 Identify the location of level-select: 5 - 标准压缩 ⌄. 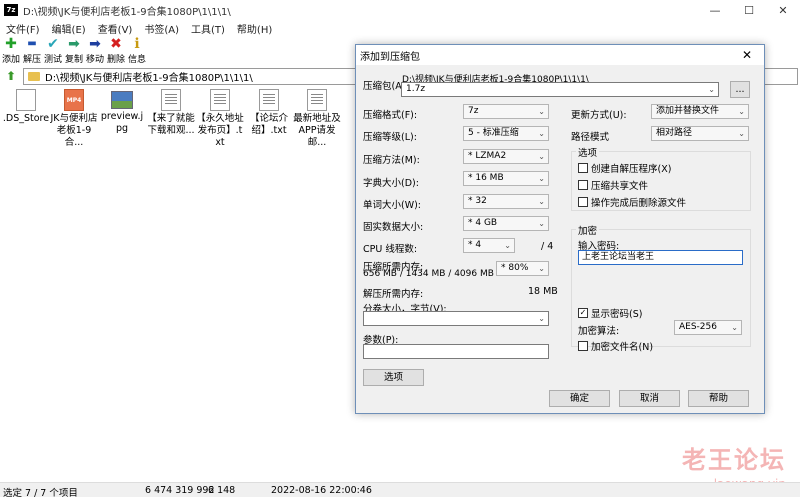
(506, 133).